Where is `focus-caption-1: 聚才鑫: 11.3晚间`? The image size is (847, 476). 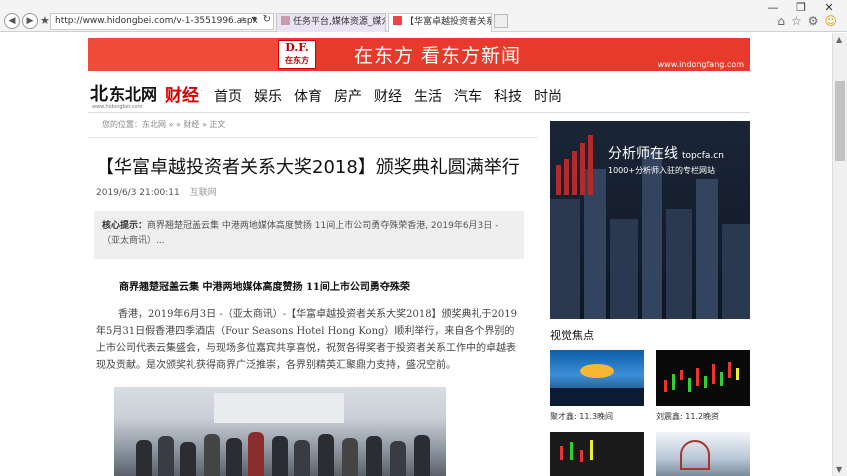 focus-caption-1: 聚才鑫: 11.3晚间 is located at coordinates (581, 416).